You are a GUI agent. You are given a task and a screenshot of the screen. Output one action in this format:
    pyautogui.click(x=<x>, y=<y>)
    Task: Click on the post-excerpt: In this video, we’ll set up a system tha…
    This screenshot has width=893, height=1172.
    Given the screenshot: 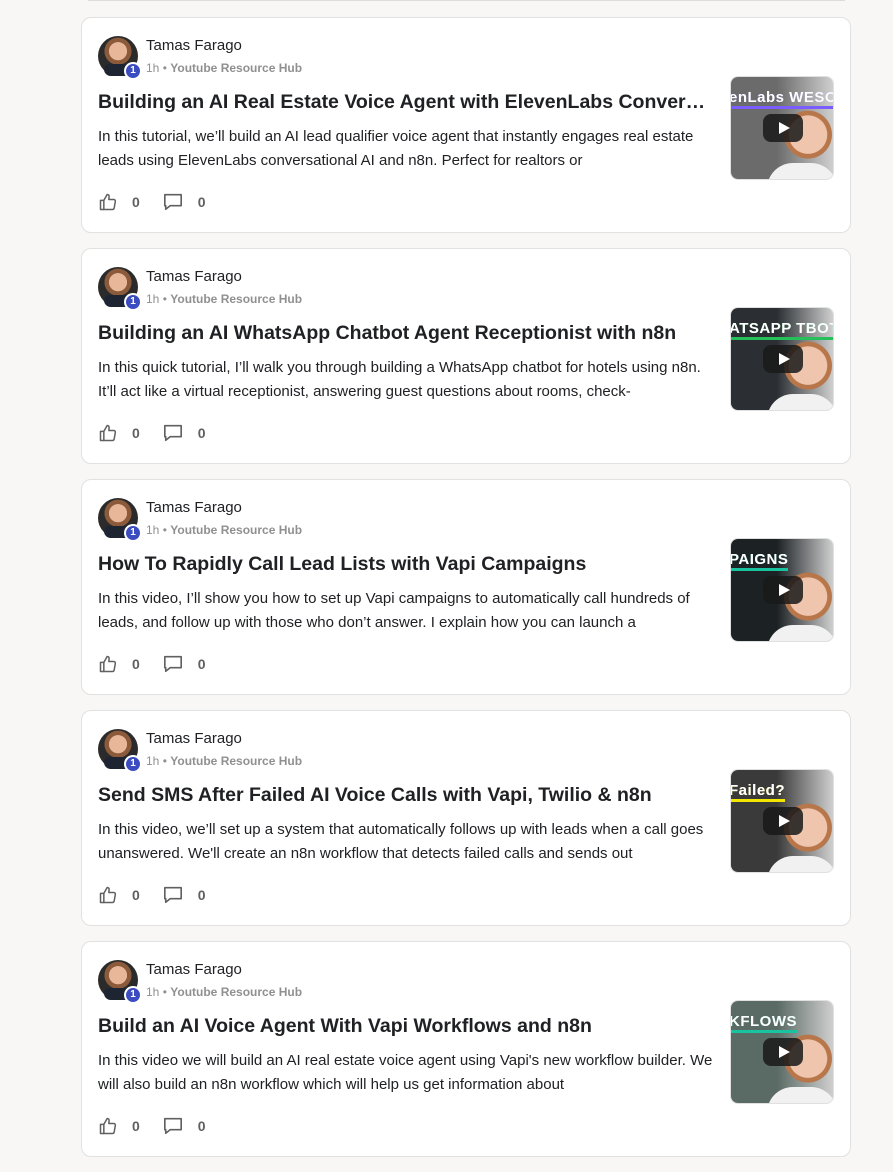 What is the action you would take?
    pyautogui.click(x=401, y=841)
    